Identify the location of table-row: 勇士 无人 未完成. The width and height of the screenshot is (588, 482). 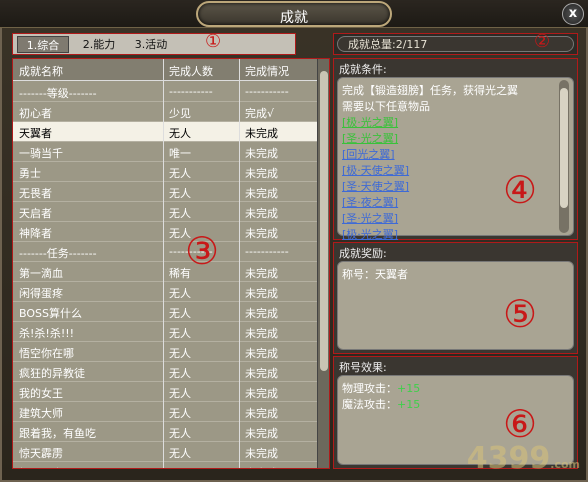
(165, 172).